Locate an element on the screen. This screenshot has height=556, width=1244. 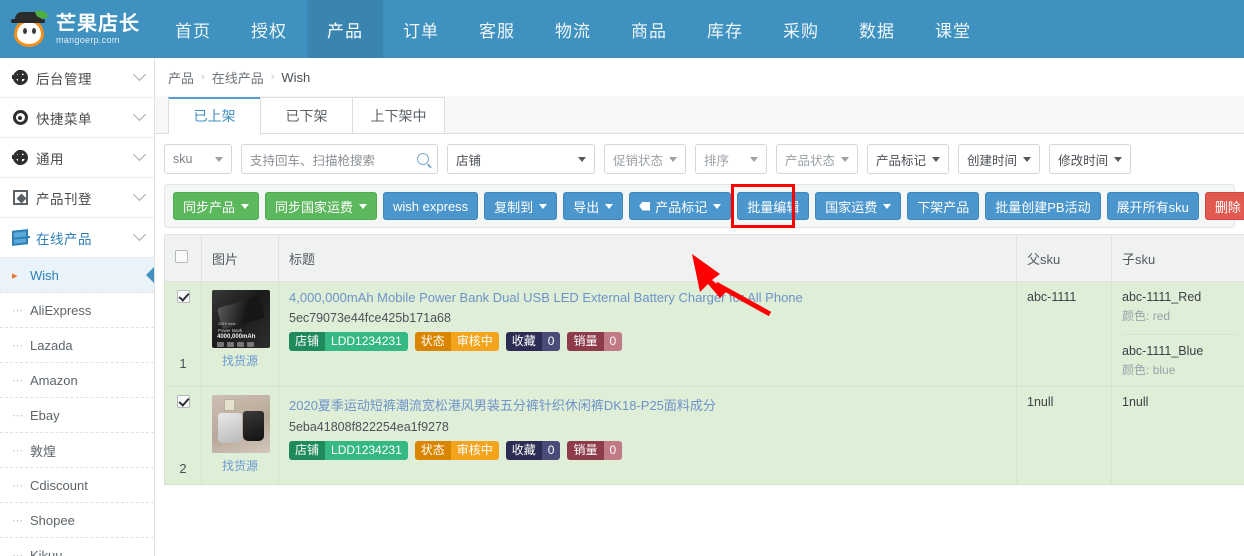
sidebar-group-1: 快捷菜单 is located at coordinates (77, 118).